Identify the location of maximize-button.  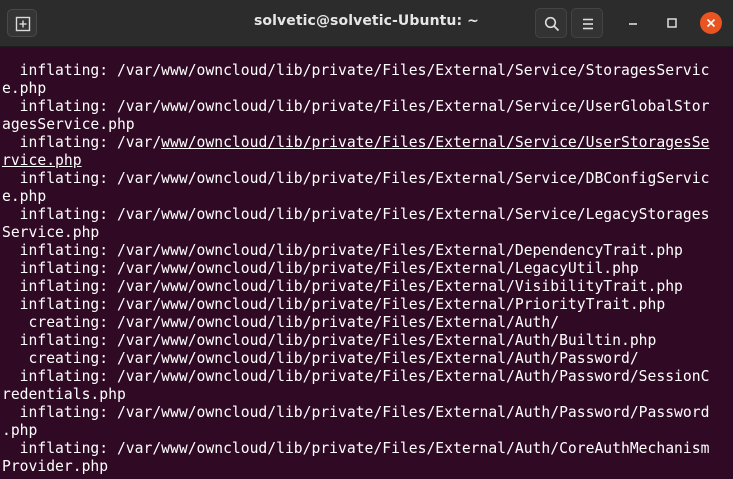
(672, 23).